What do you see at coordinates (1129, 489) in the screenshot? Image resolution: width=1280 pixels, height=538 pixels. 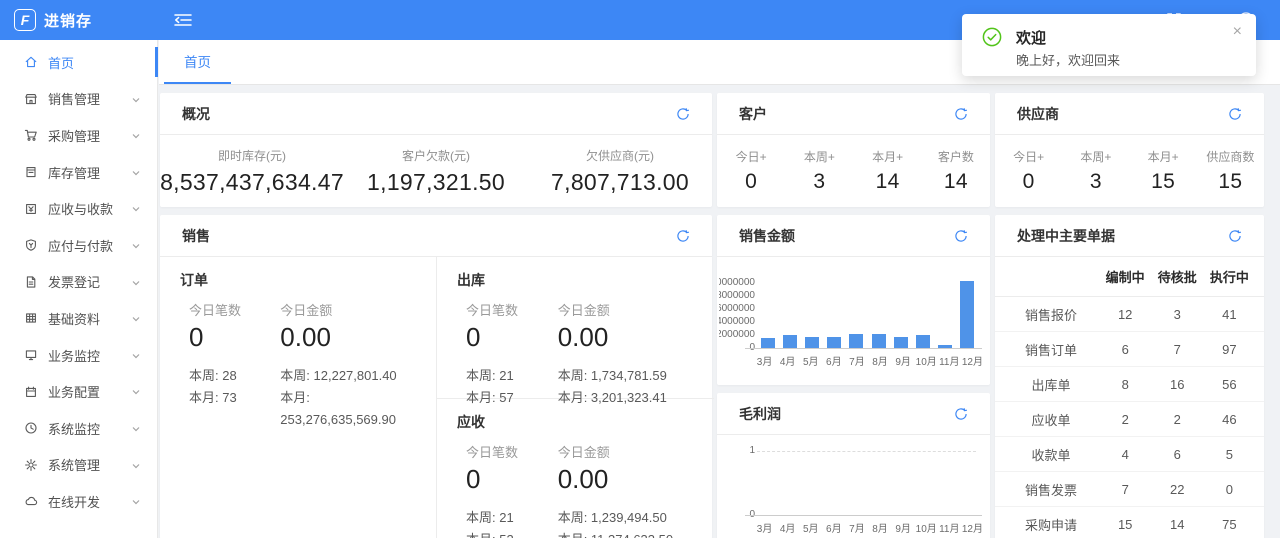 I see `table-row: 销售发票 7 22 0` at bounding box center [1129, 489].